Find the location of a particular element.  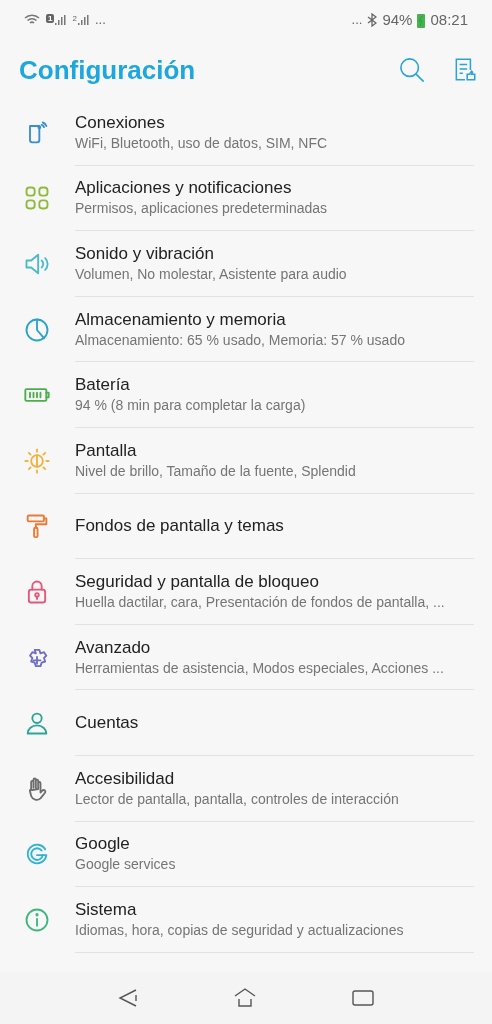

settings-item: Sistema Idiomas, hora, copias de seguridad y actualizaciones is located at coordinates (246, 920).